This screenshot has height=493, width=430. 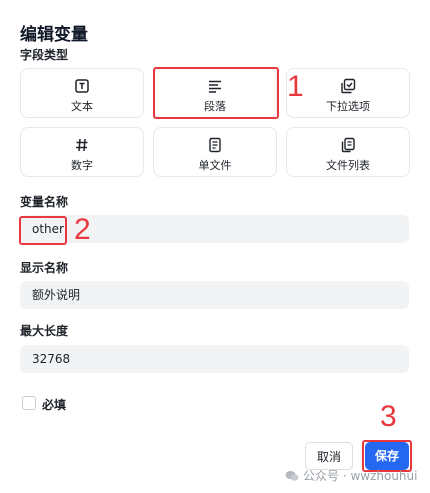 I want to click on type-option-label: 单文件, so click(x=215, y=165).